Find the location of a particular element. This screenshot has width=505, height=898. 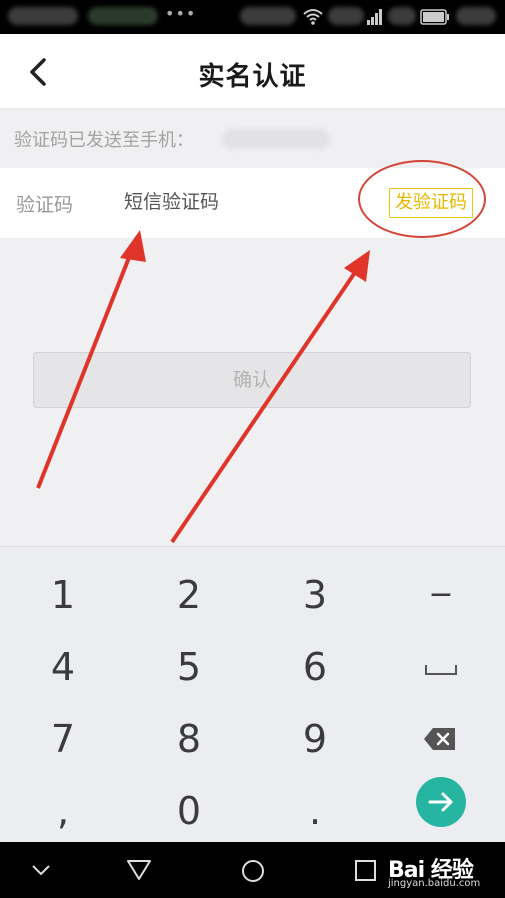

wifi-icon is located at coordinates (313, 17).